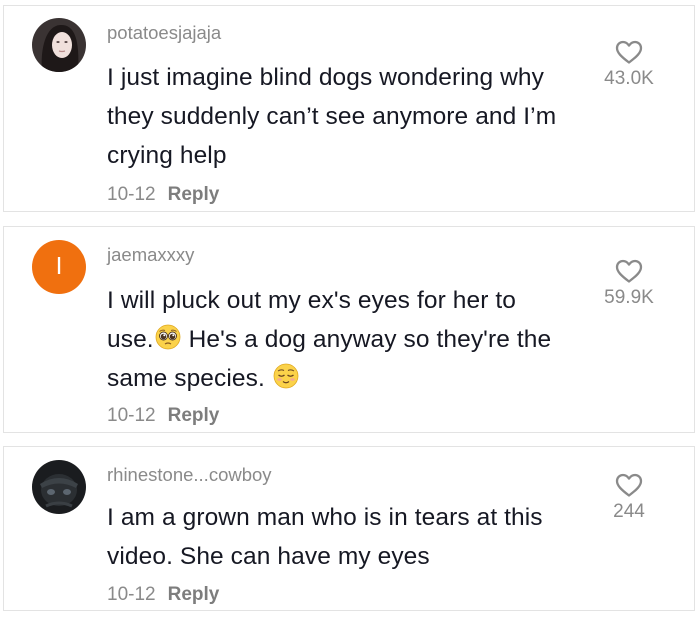 This screenshot has height=617, width=700. Describe the element at coordinates (167, 155) in the screenshot. I see `comment-line: crying help` at that location.